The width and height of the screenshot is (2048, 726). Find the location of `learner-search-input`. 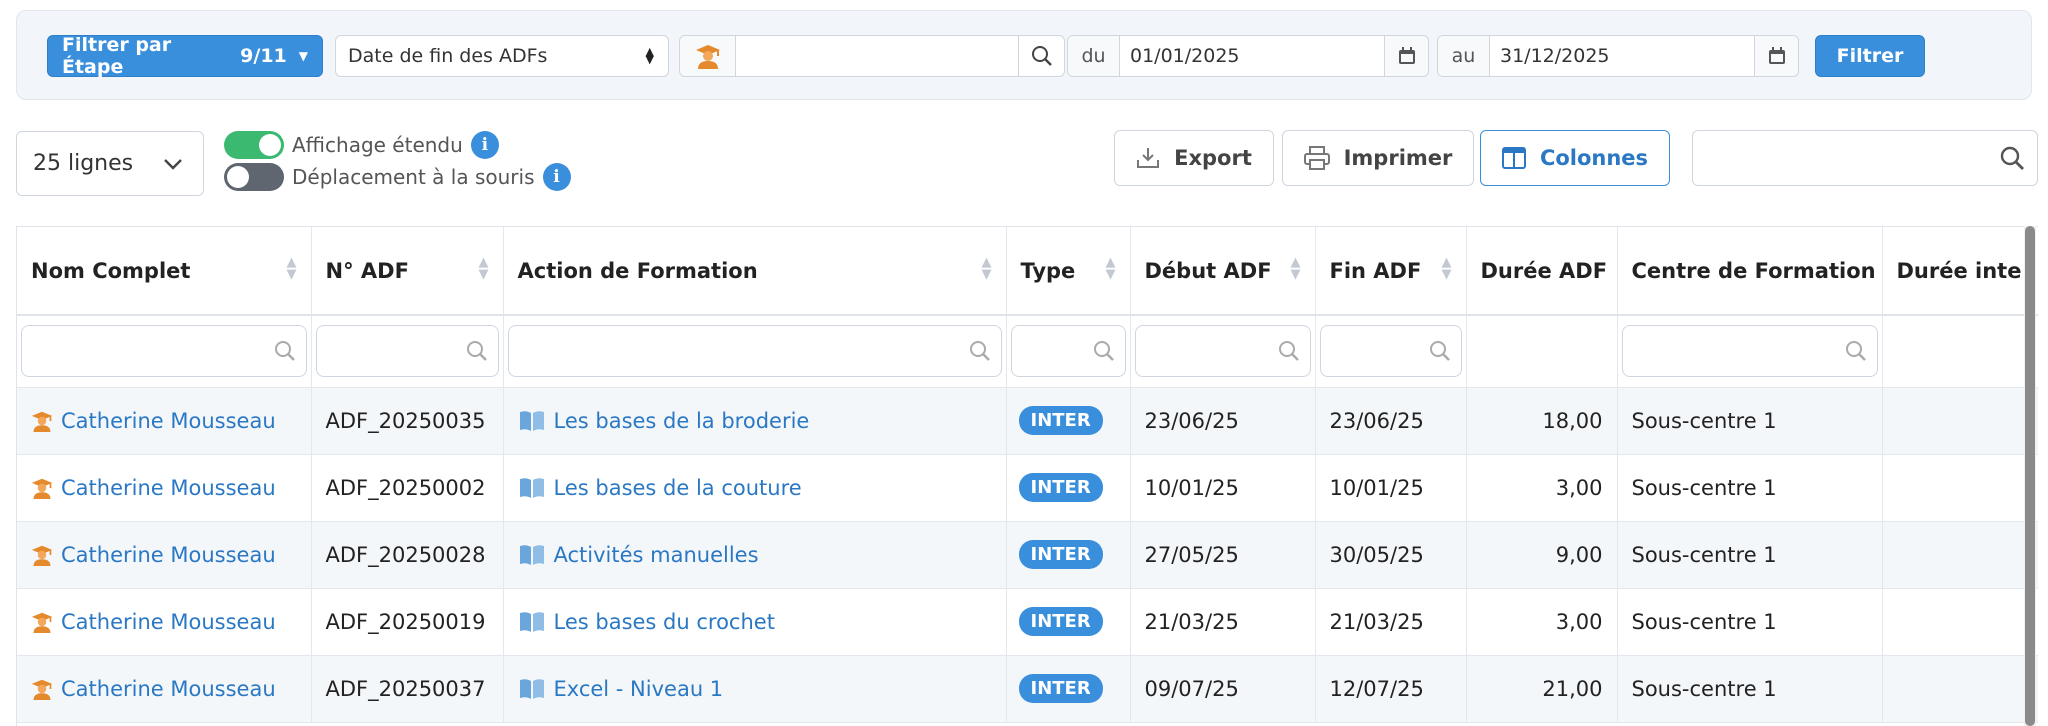

learner-search-input is located at coordinates (877, 56).